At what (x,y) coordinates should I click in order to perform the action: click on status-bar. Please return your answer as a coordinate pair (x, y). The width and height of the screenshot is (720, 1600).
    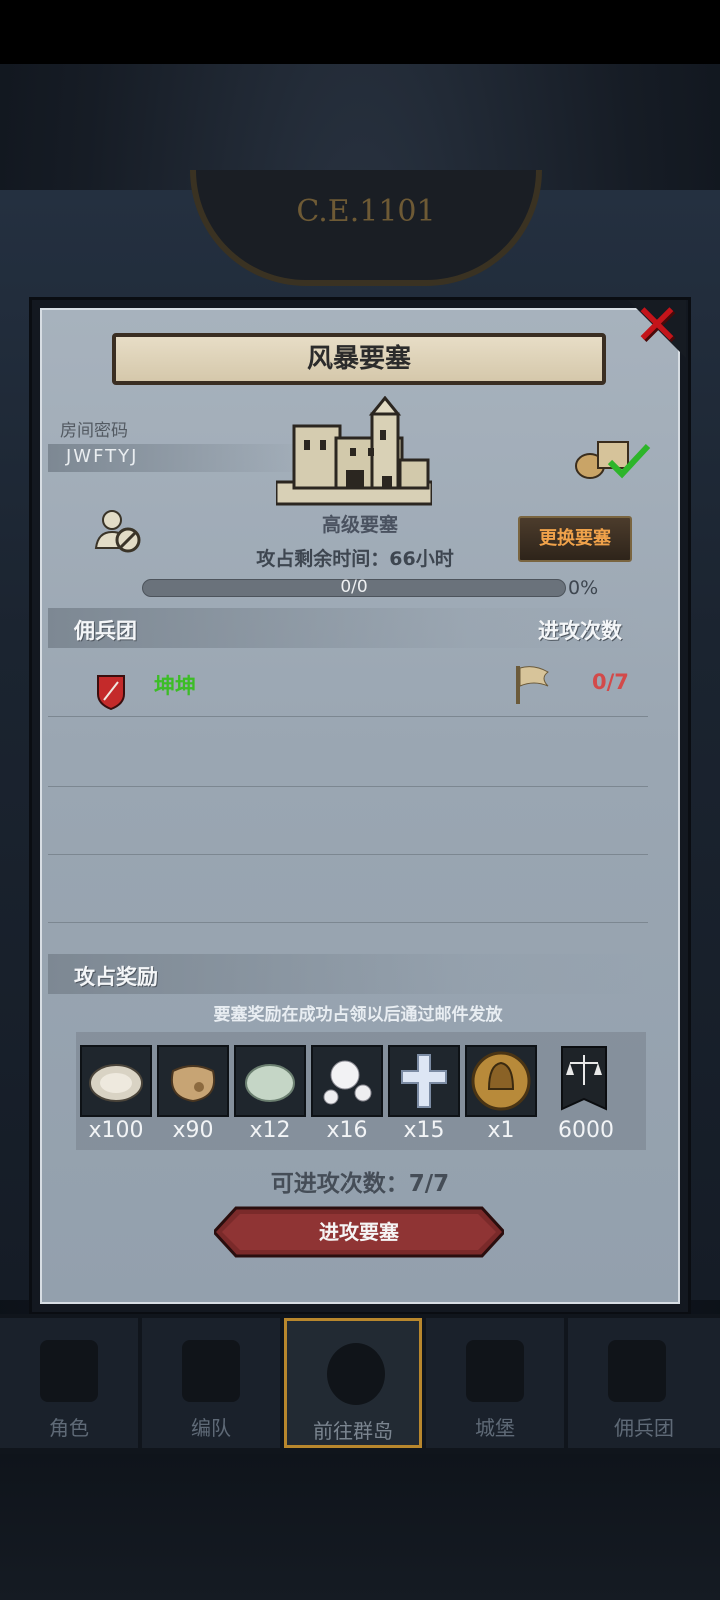
    Looking at the image, I should click on (360, 32).